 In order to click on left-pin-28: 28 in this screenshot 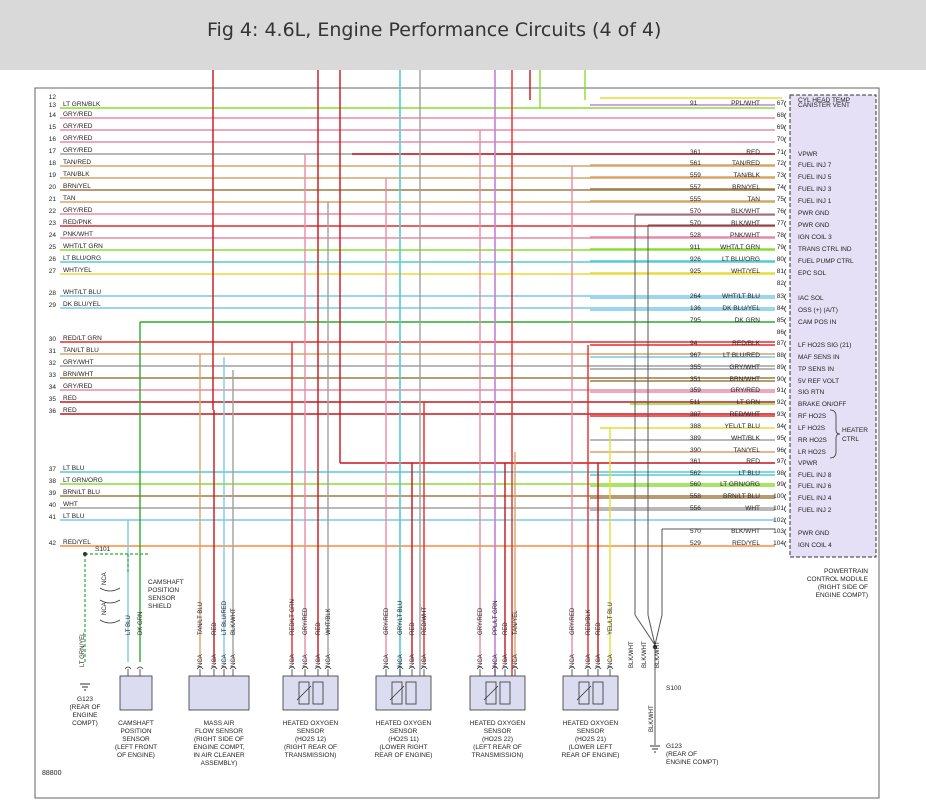, I will do `click(53, 293)`.